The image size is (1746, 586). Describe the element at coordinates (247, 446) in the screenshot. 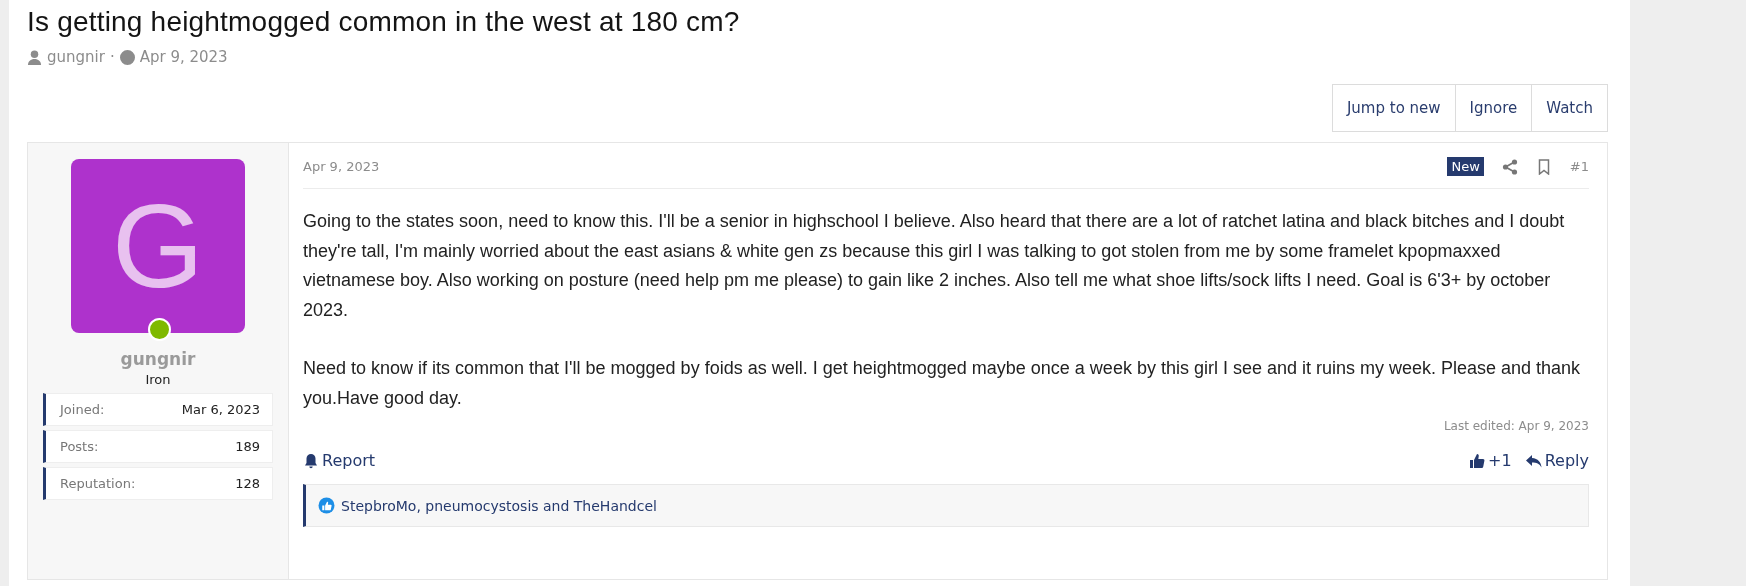

I see `stat-value: 189` at that location.